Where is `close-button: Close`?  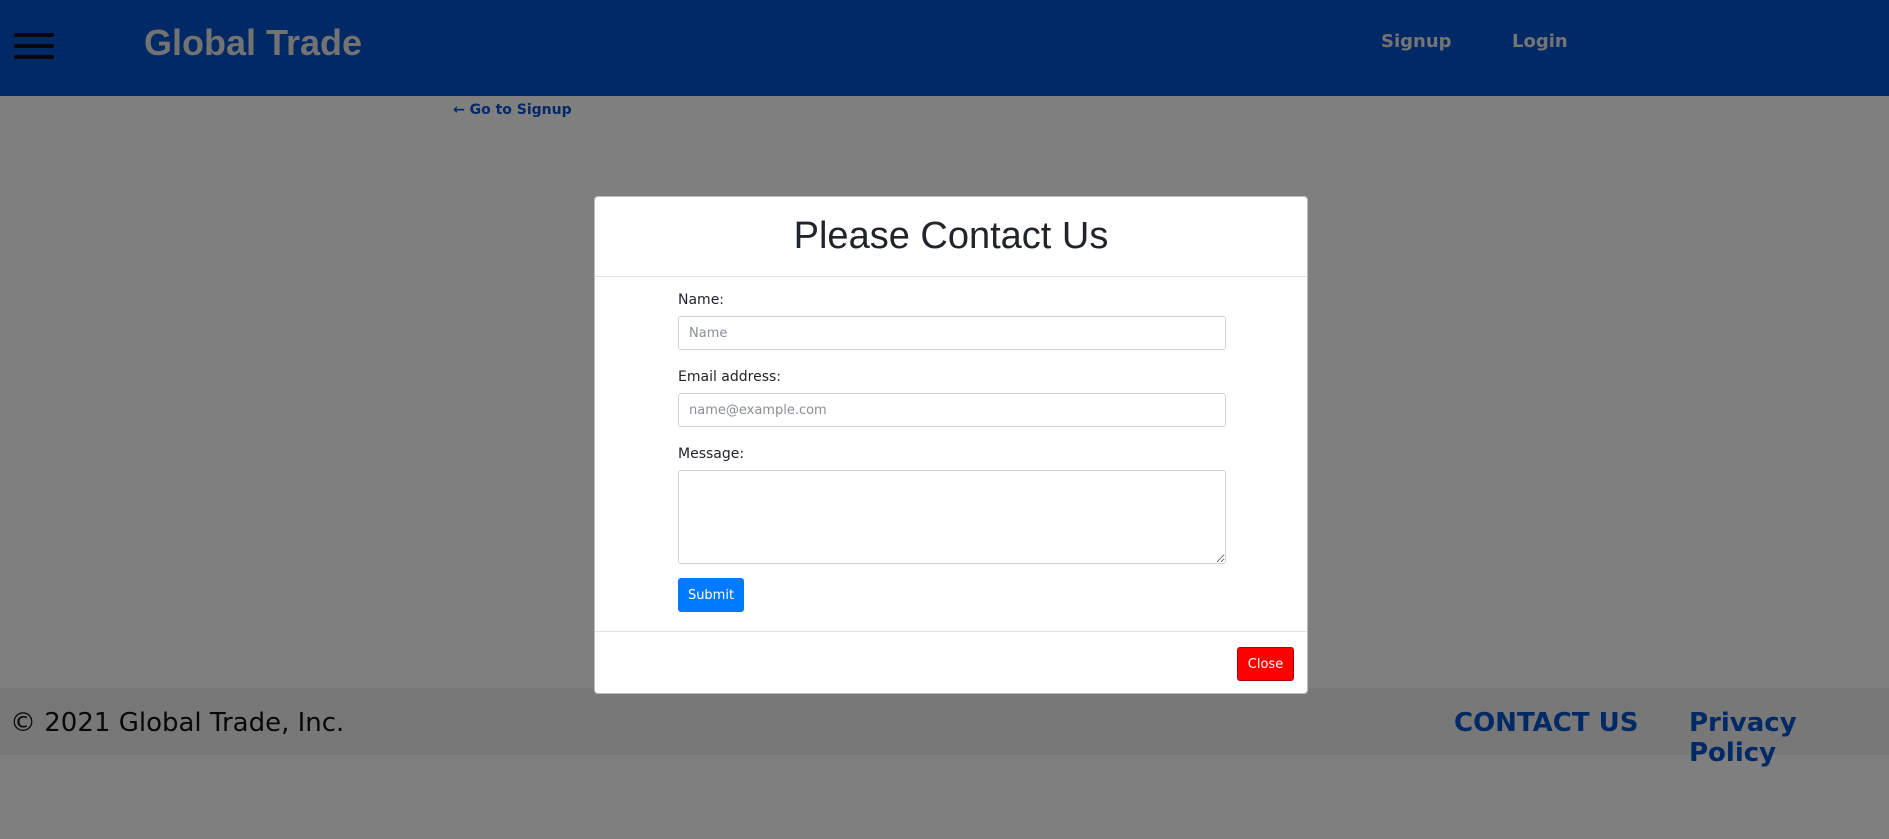
close-button: Close is located at coordinates (1265, 664).